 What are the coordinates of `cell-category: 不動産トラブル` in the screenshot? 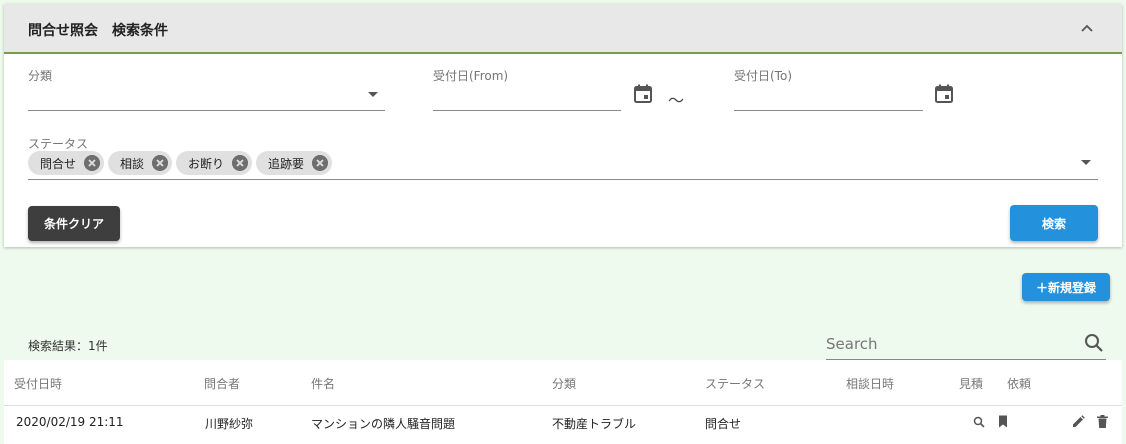 It's located at (594, 424).